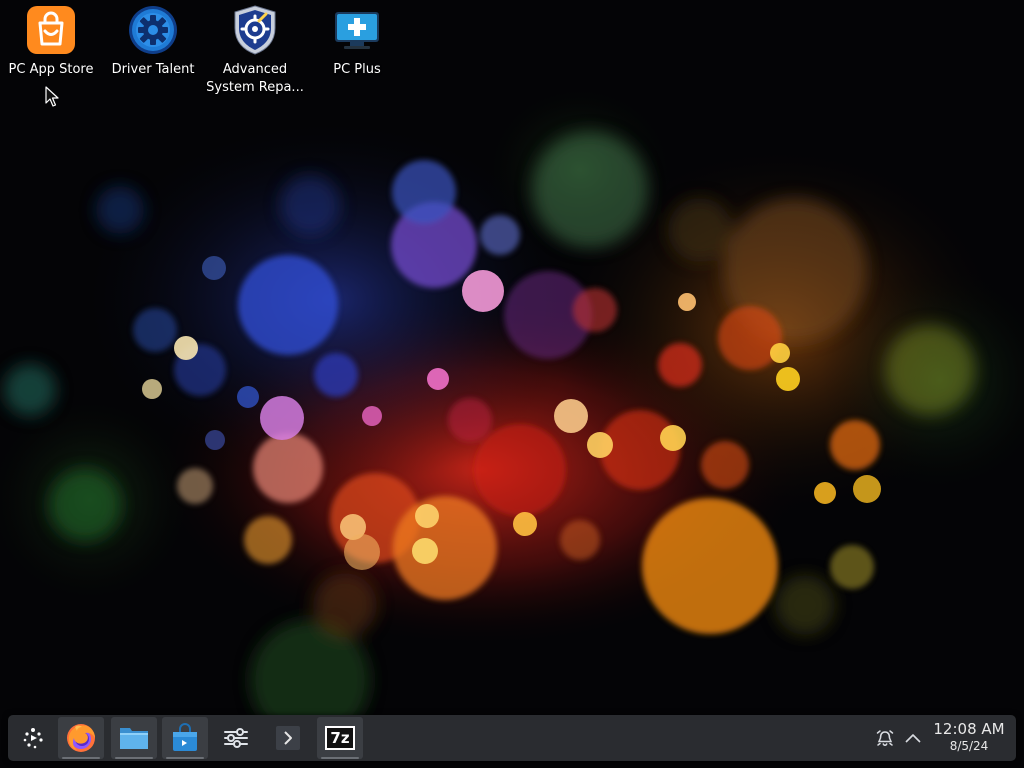  I want to click on taskbar-files-button, so click(134, 738).